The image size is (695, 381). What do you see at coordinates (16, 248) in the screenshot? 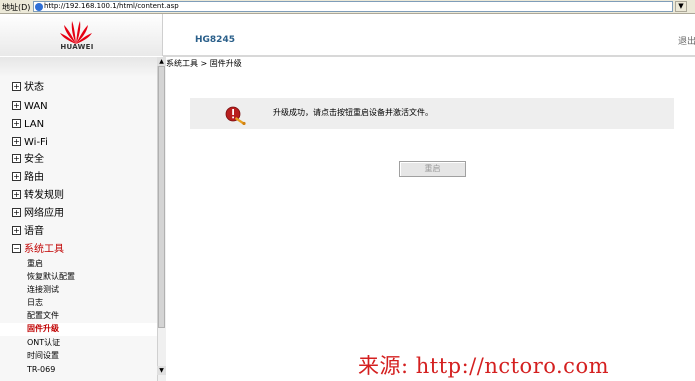
I see `collapse-icon: −` at bounding box center [16, 248].